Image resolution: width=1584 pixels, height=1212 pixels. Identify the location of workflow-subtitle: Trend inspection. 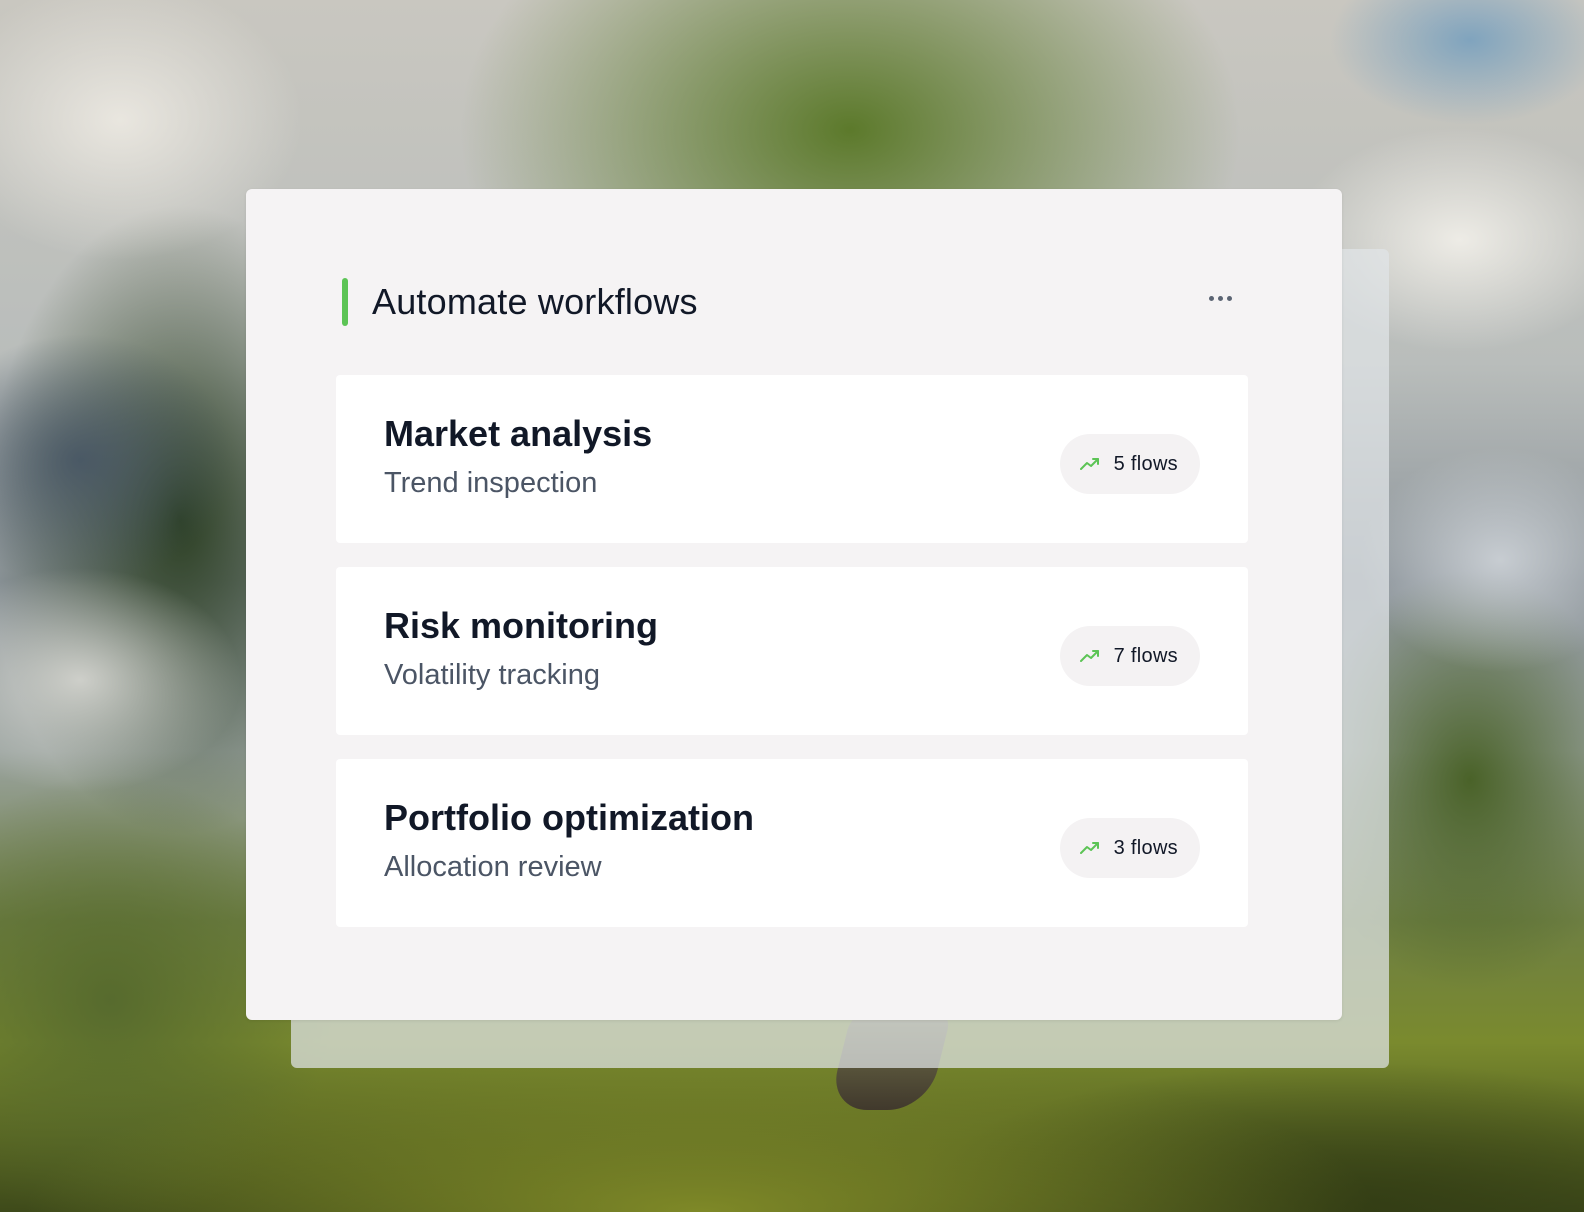
(491, 483).